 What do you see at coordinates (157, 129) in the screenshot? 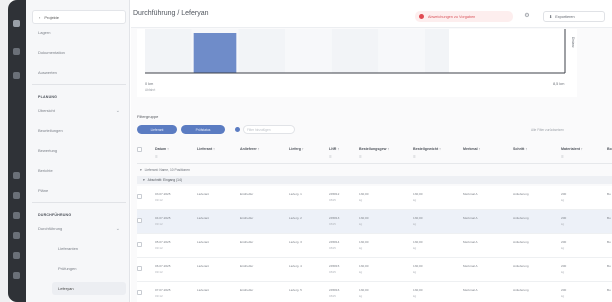
I see `filter-chip-supplier: Lieferant` at bounding box center [157, 129].